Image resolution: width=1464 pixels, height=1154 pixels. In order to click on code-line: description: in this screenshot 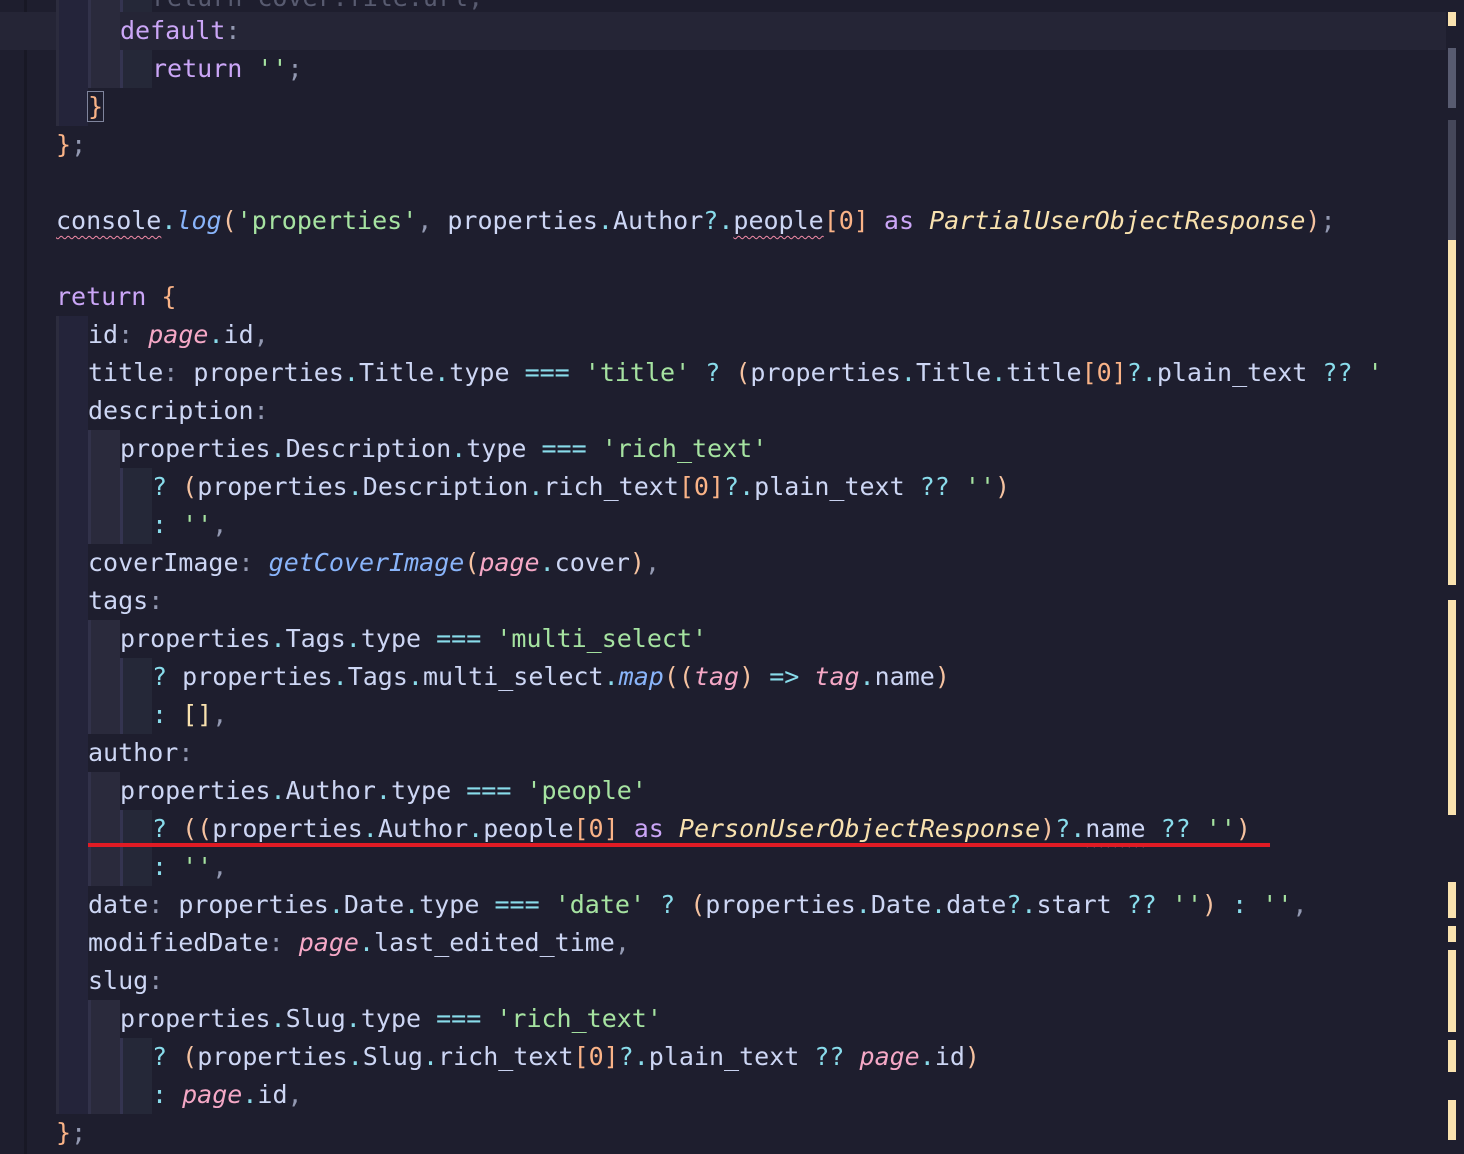, I will do `click(723, 411)`.